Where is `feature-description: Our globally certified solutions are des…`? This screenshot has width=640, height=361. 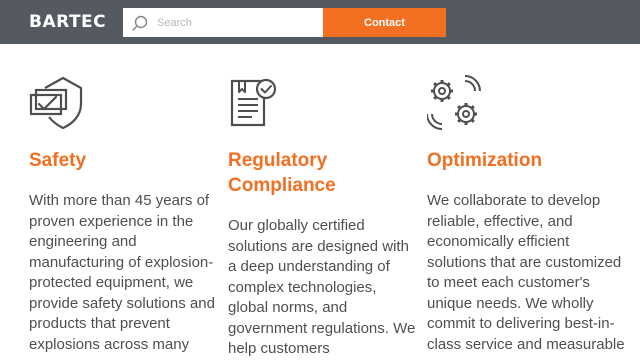
feature-description: Our globally certified solutions are des… is located at coordinates (322, 287).